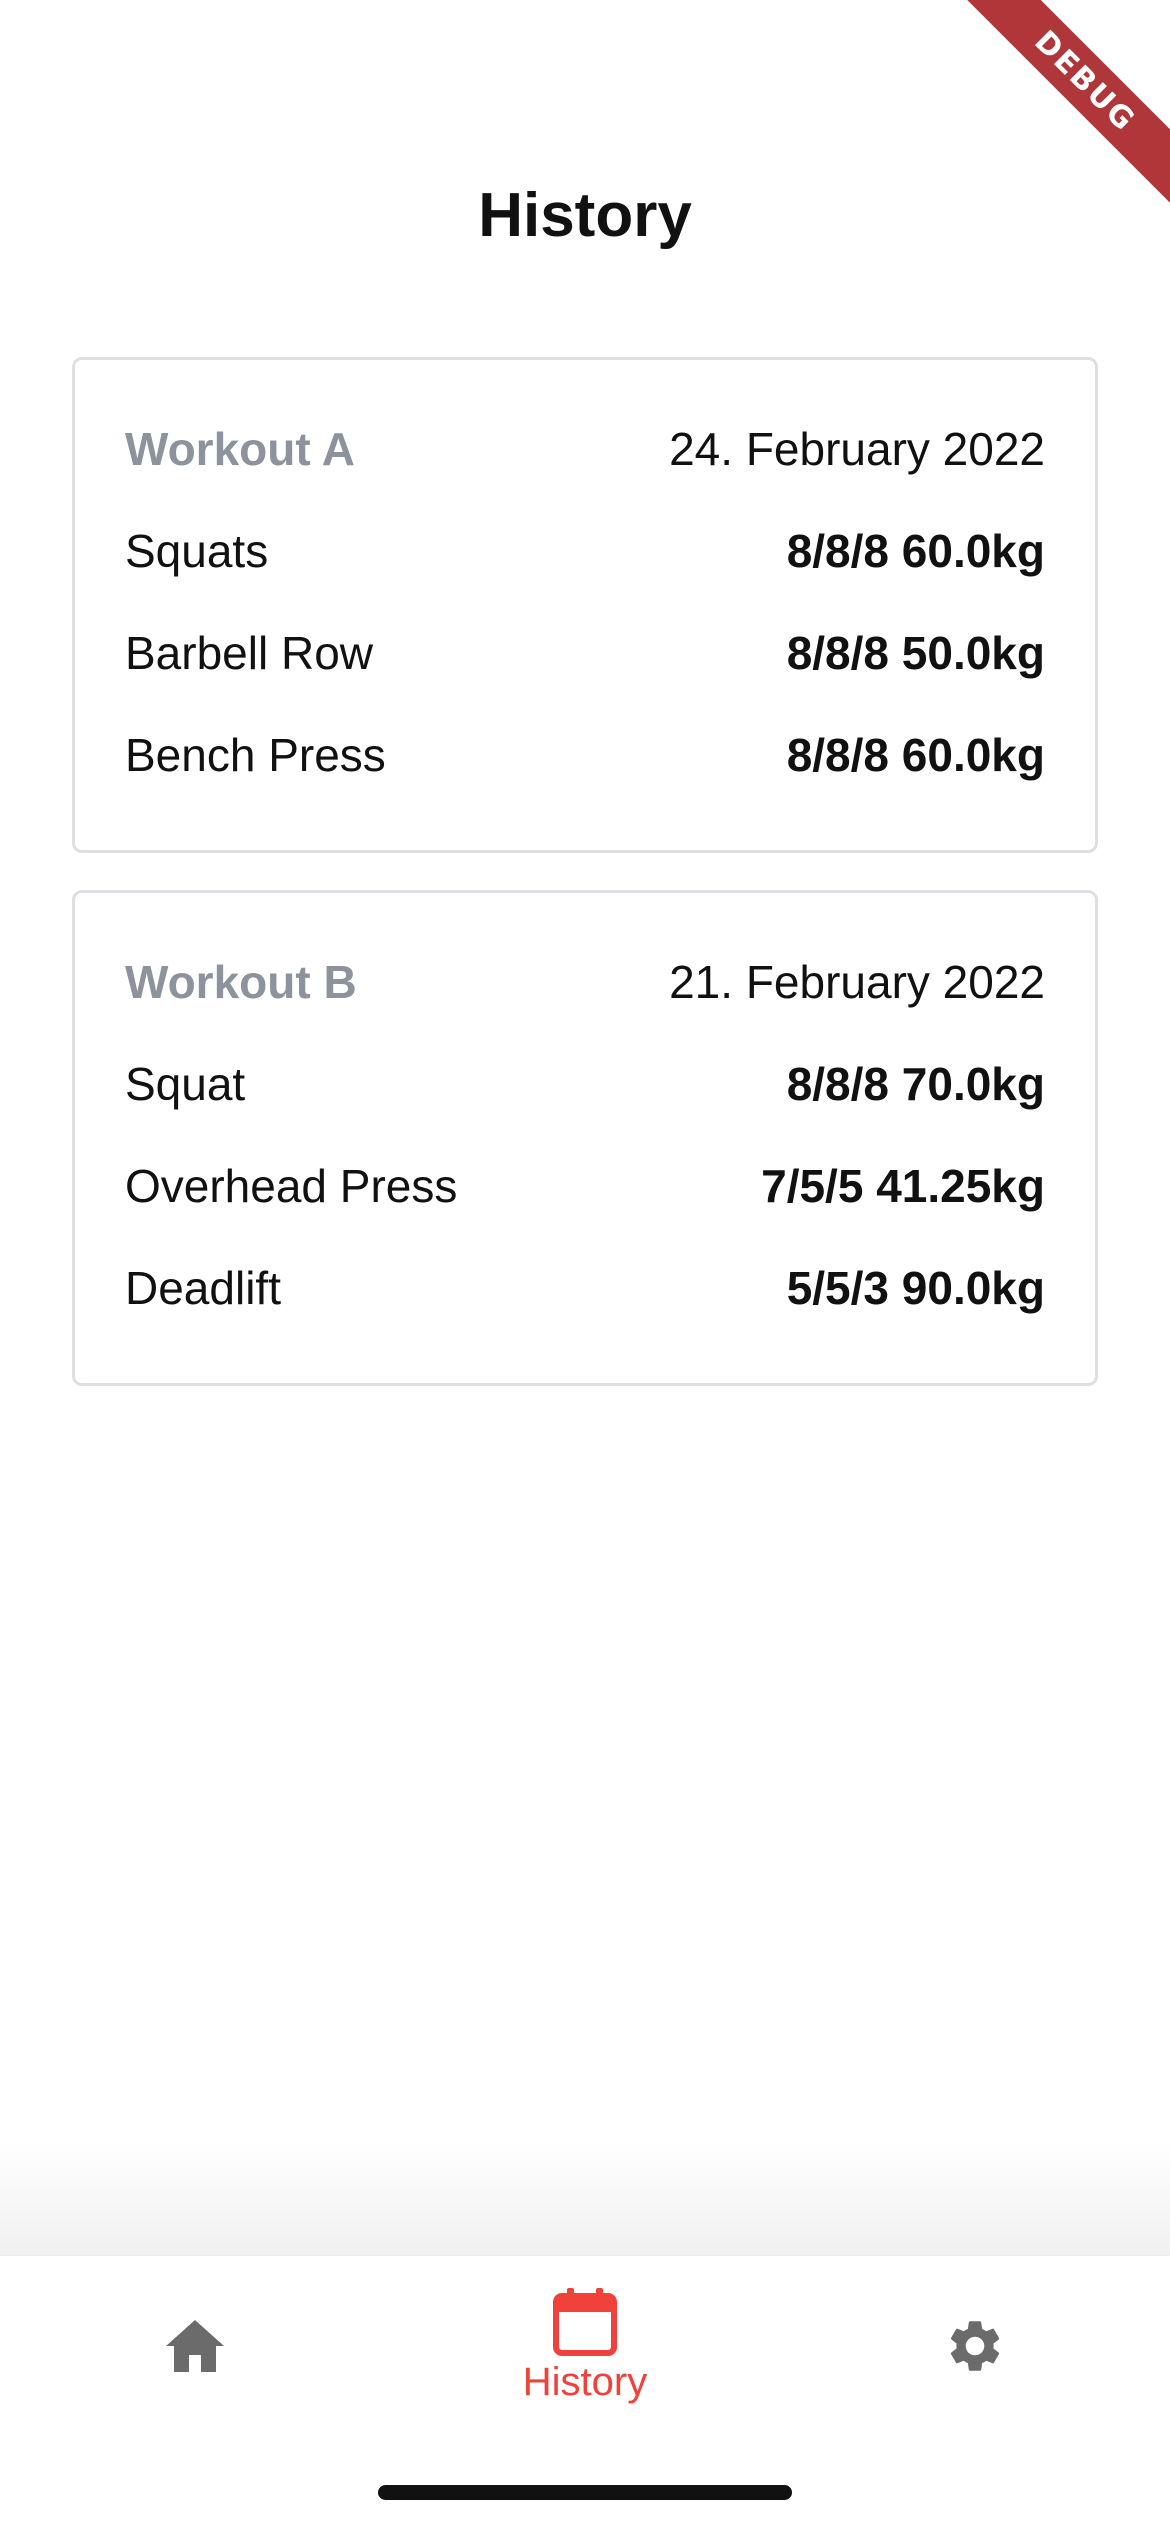 This screenshot has width=1170, height=2533. Describe the element at coordinates (185, 1084) in the screenshot. I see `exercise-name: Squat` at that location.